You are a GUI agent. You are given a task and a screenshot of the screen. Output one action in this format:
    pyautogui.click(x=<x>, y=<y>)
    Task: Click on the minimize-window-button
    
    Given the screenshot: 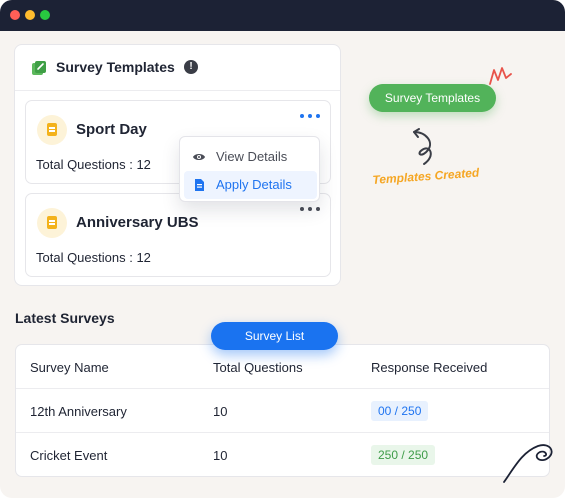 What is the action you would take?
    pyautogui.click(x=30, y=15)
    